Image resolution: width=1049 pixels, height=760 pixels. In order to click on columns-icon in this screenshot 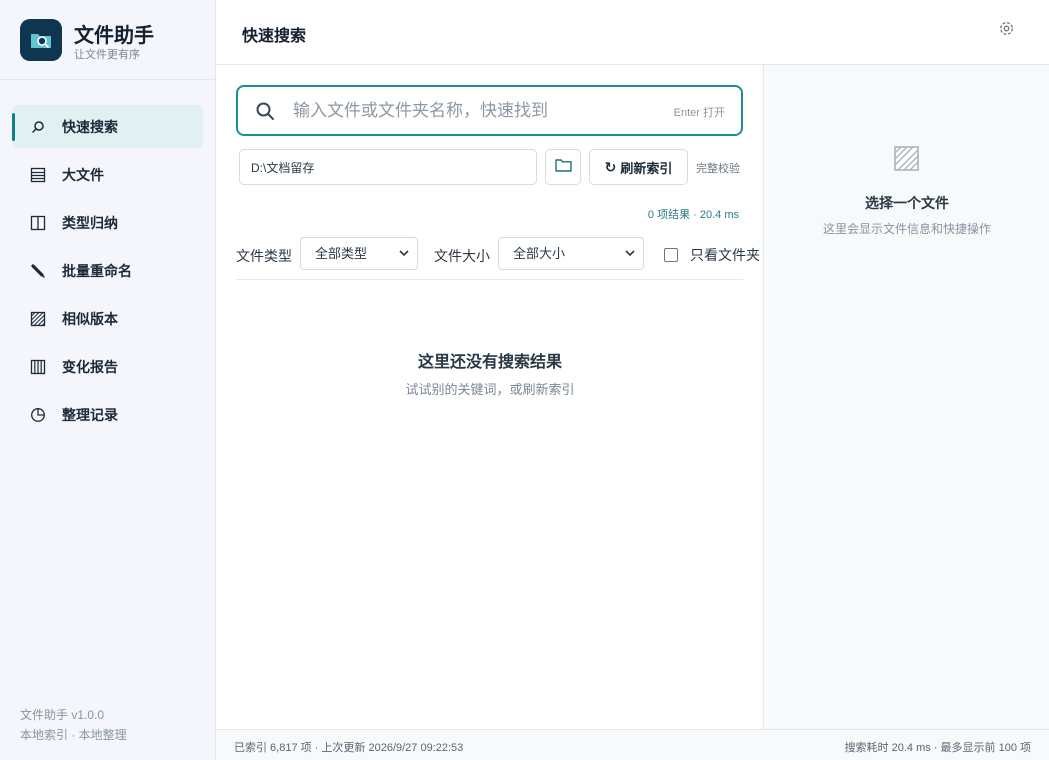, I will do `click(38, 223)`.